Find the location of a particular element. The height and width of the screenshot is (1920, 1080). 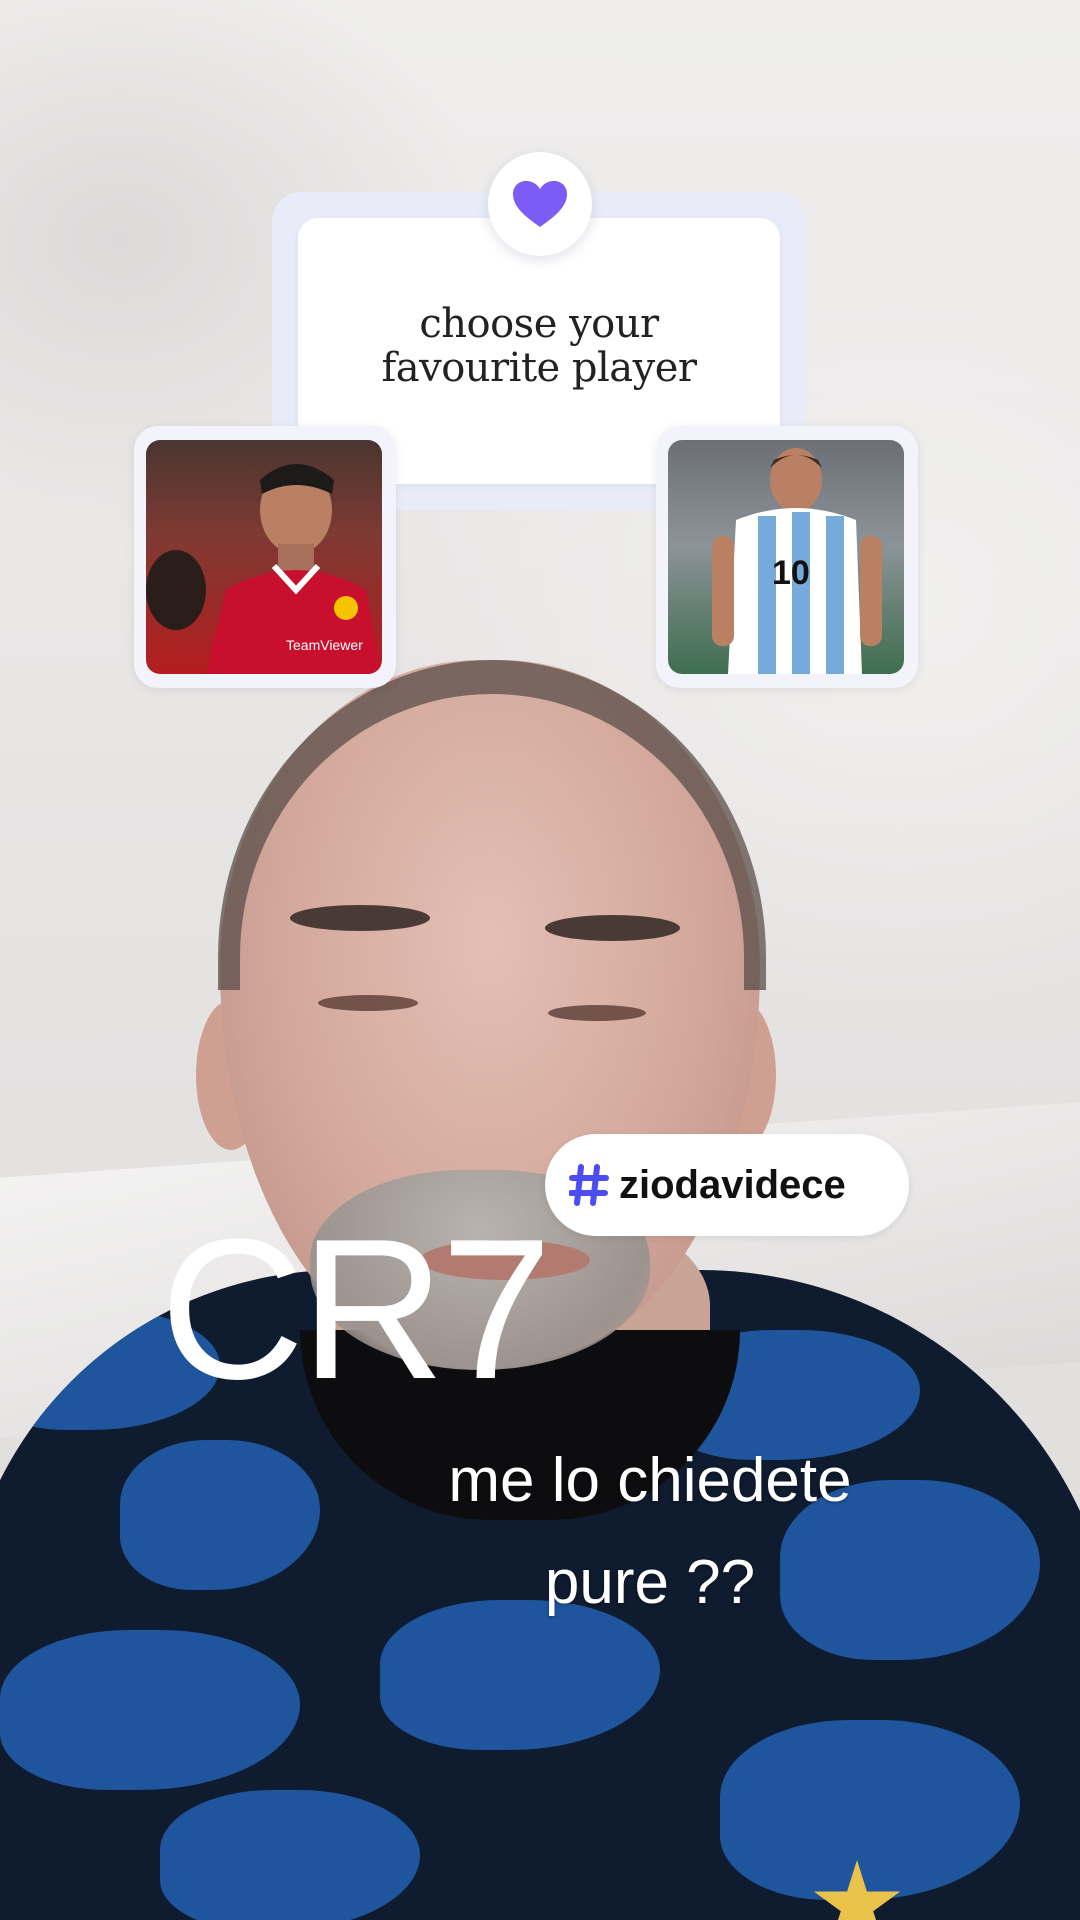

player-option-right: 10 is located at coordinates (787, 557).